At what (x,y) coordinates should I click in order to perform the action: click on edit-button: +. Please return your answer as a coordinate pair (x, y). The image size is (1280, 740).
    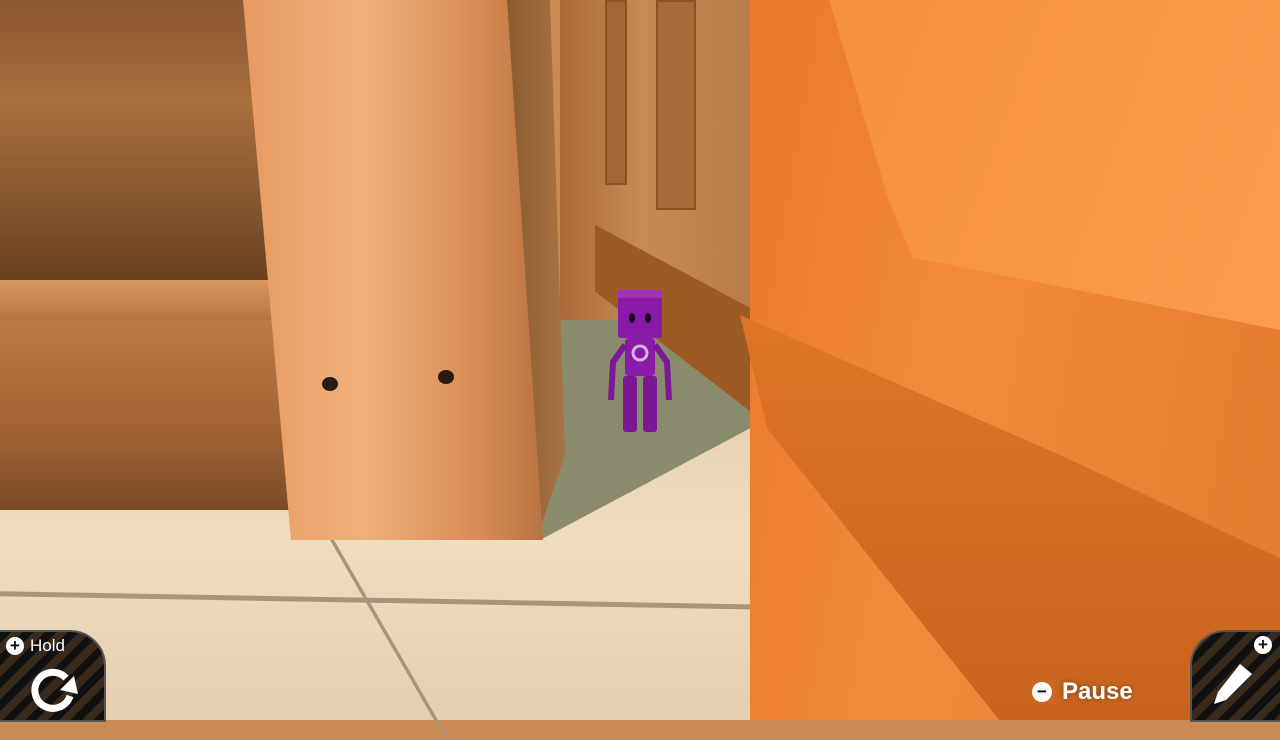
    Looking at the image, I should click on (1235, 676).